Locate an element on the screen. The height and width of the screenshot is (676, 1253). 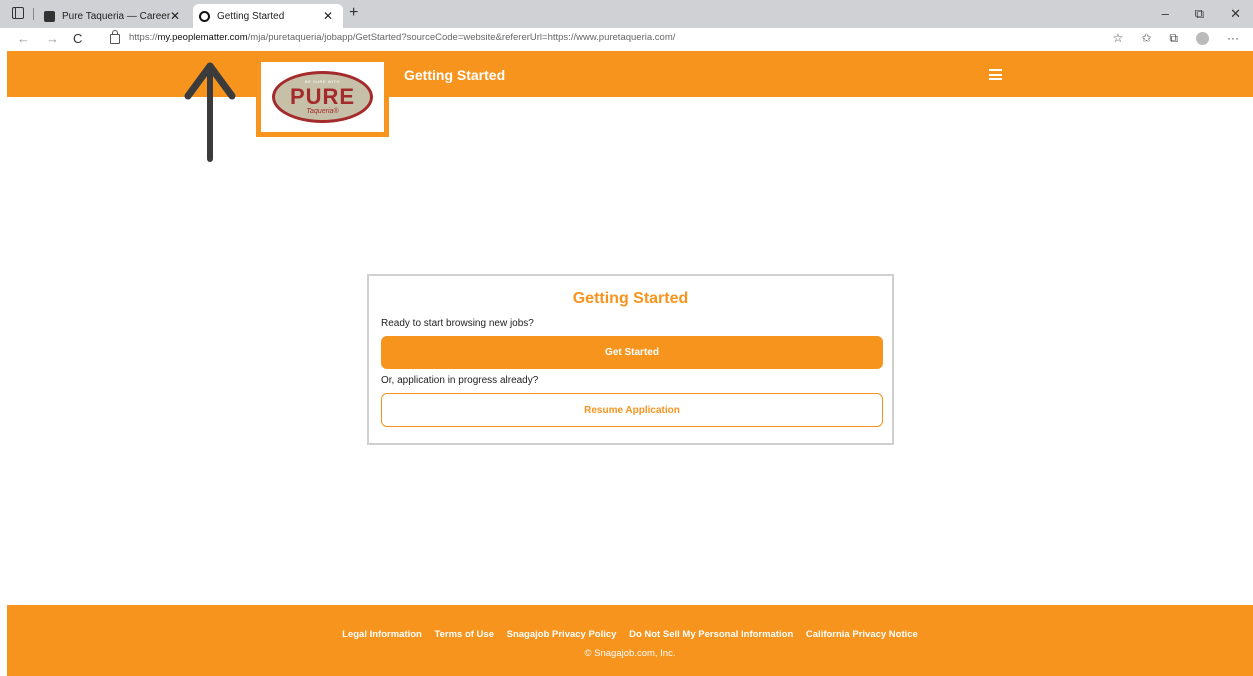
tab-title: Getting Started is located at coordinates (251, 16).